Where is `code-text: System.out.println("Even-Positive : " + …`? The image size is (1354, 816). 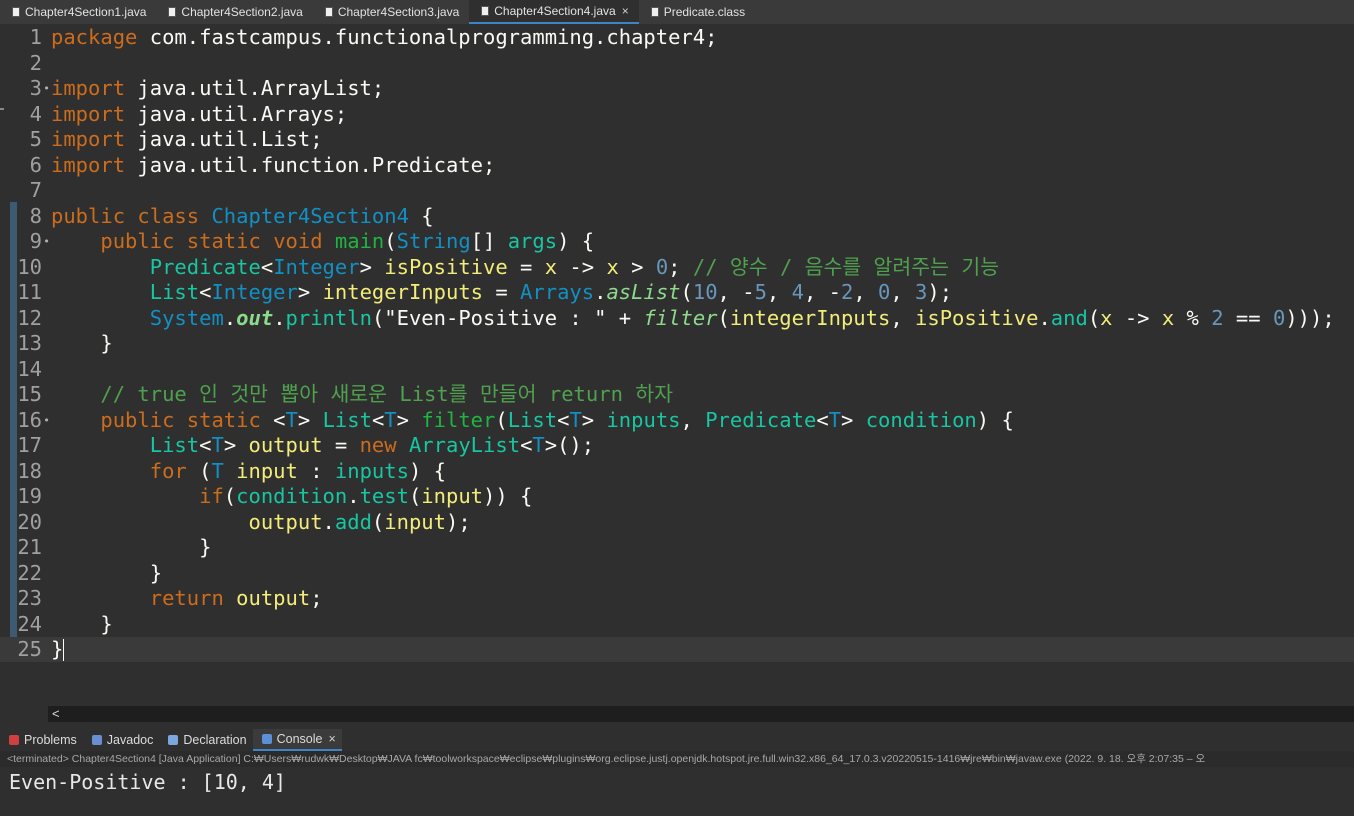
code-text: System.out.println("Even-Positive : " + … is located at coordinates (742, 317).